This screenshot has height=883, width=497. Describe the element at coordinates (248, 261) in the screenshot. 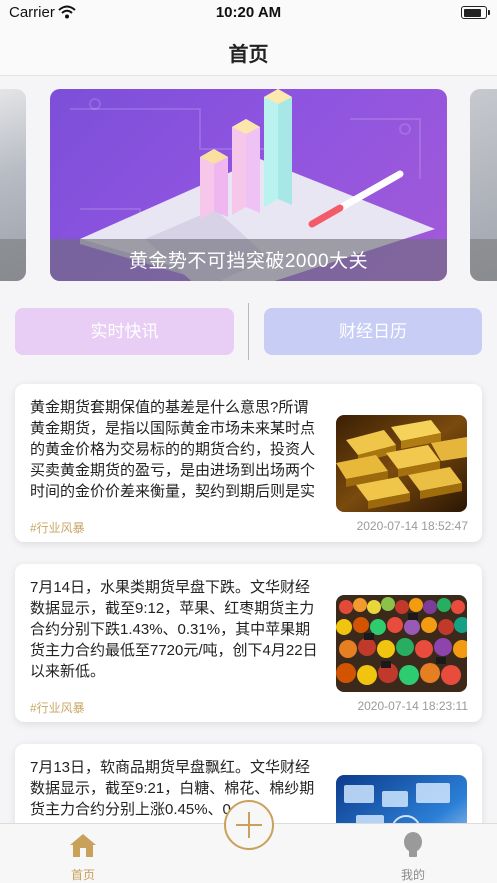

I see `banner-caption: 黄金势不可挡突破2000大关` at that location.